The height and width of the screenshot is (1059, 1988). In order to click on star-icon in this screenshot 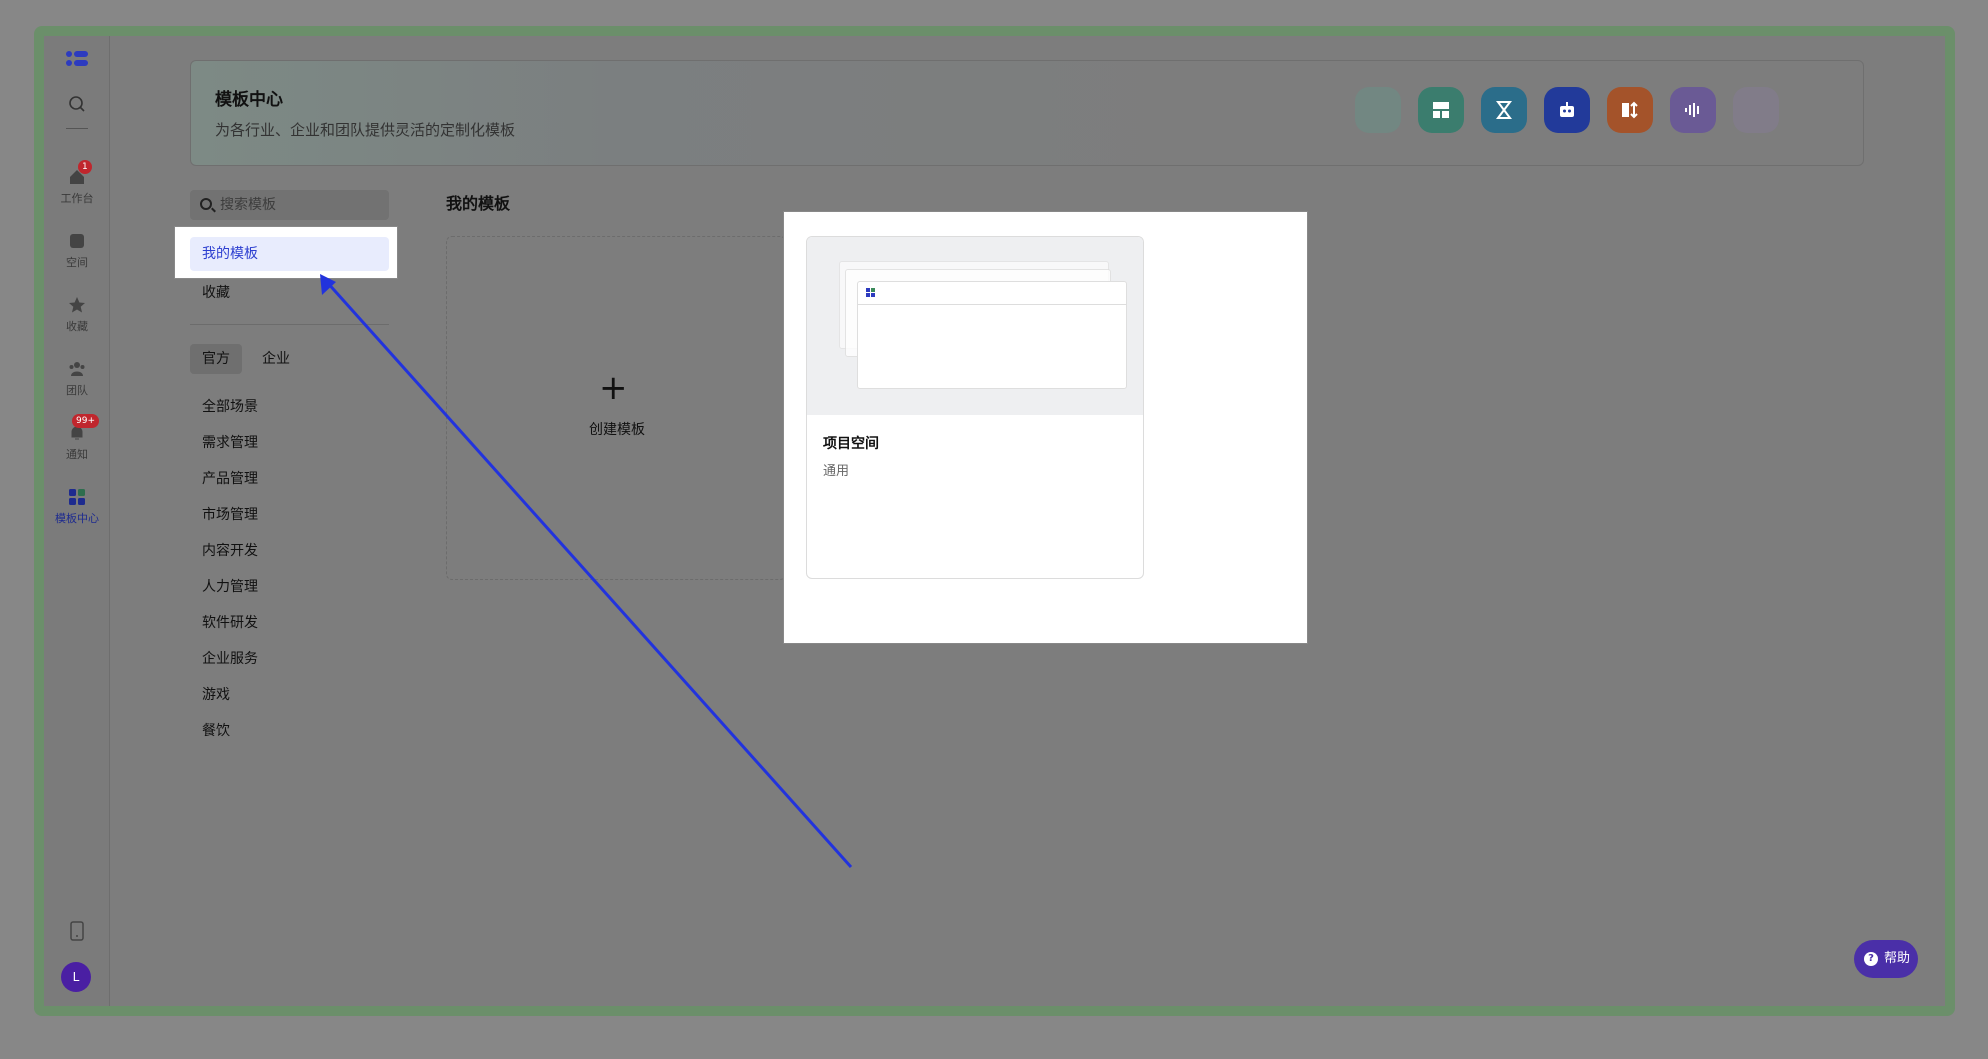, I will do `click(77, 305)`.